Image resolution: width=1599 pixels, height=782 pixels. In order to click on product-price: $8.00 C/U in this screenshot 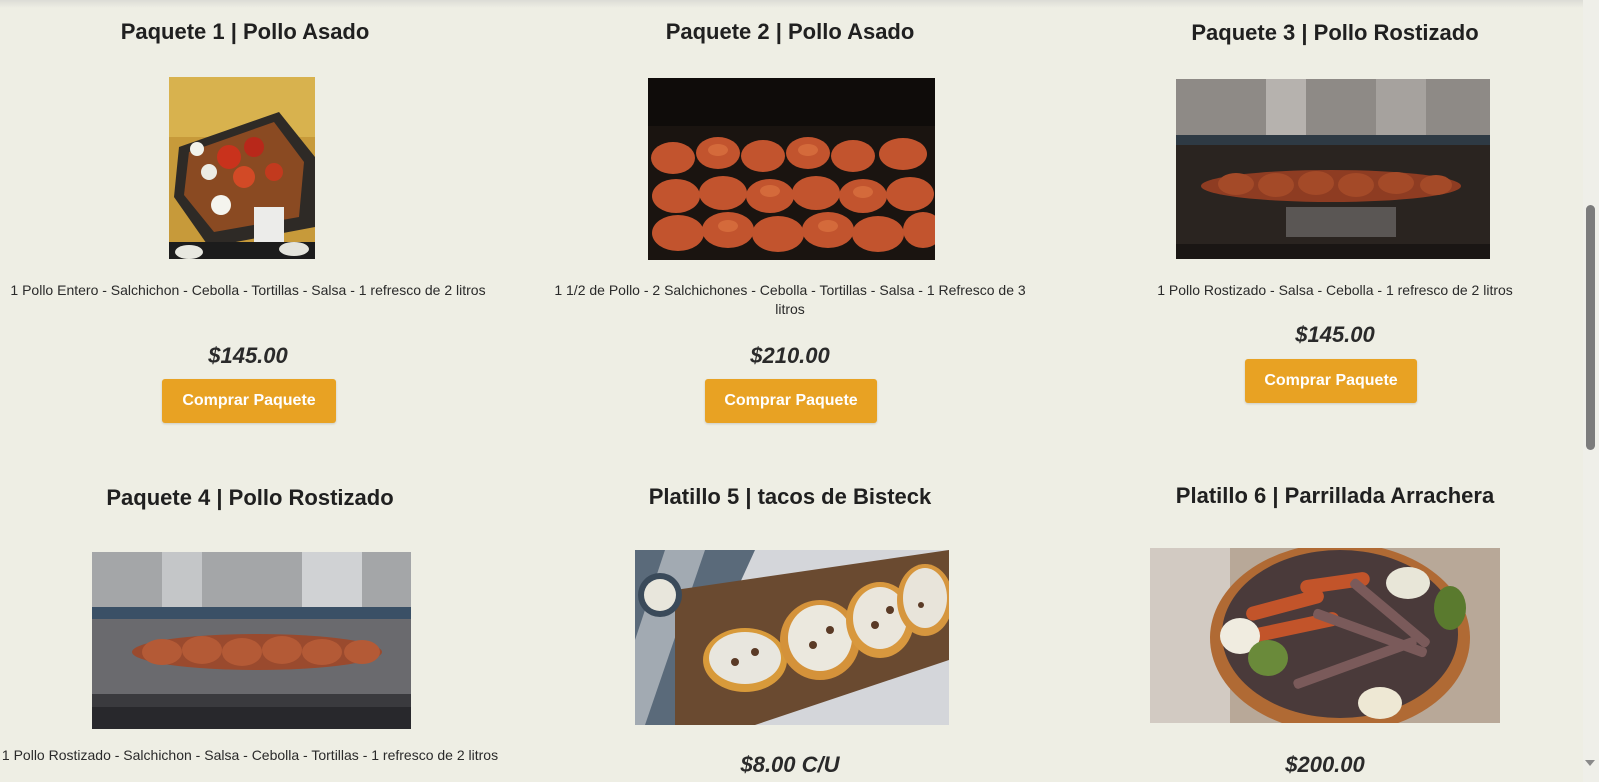, I will do `click(790, 764)`.